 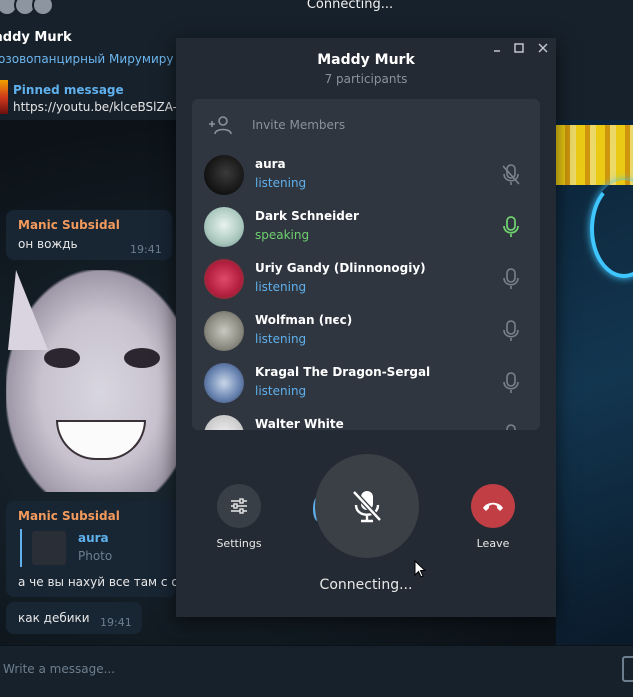 What do you see at coordinates (239, 543) in the screenshot?
I see `settings-label: Settings` at bounding box center [239, 543].